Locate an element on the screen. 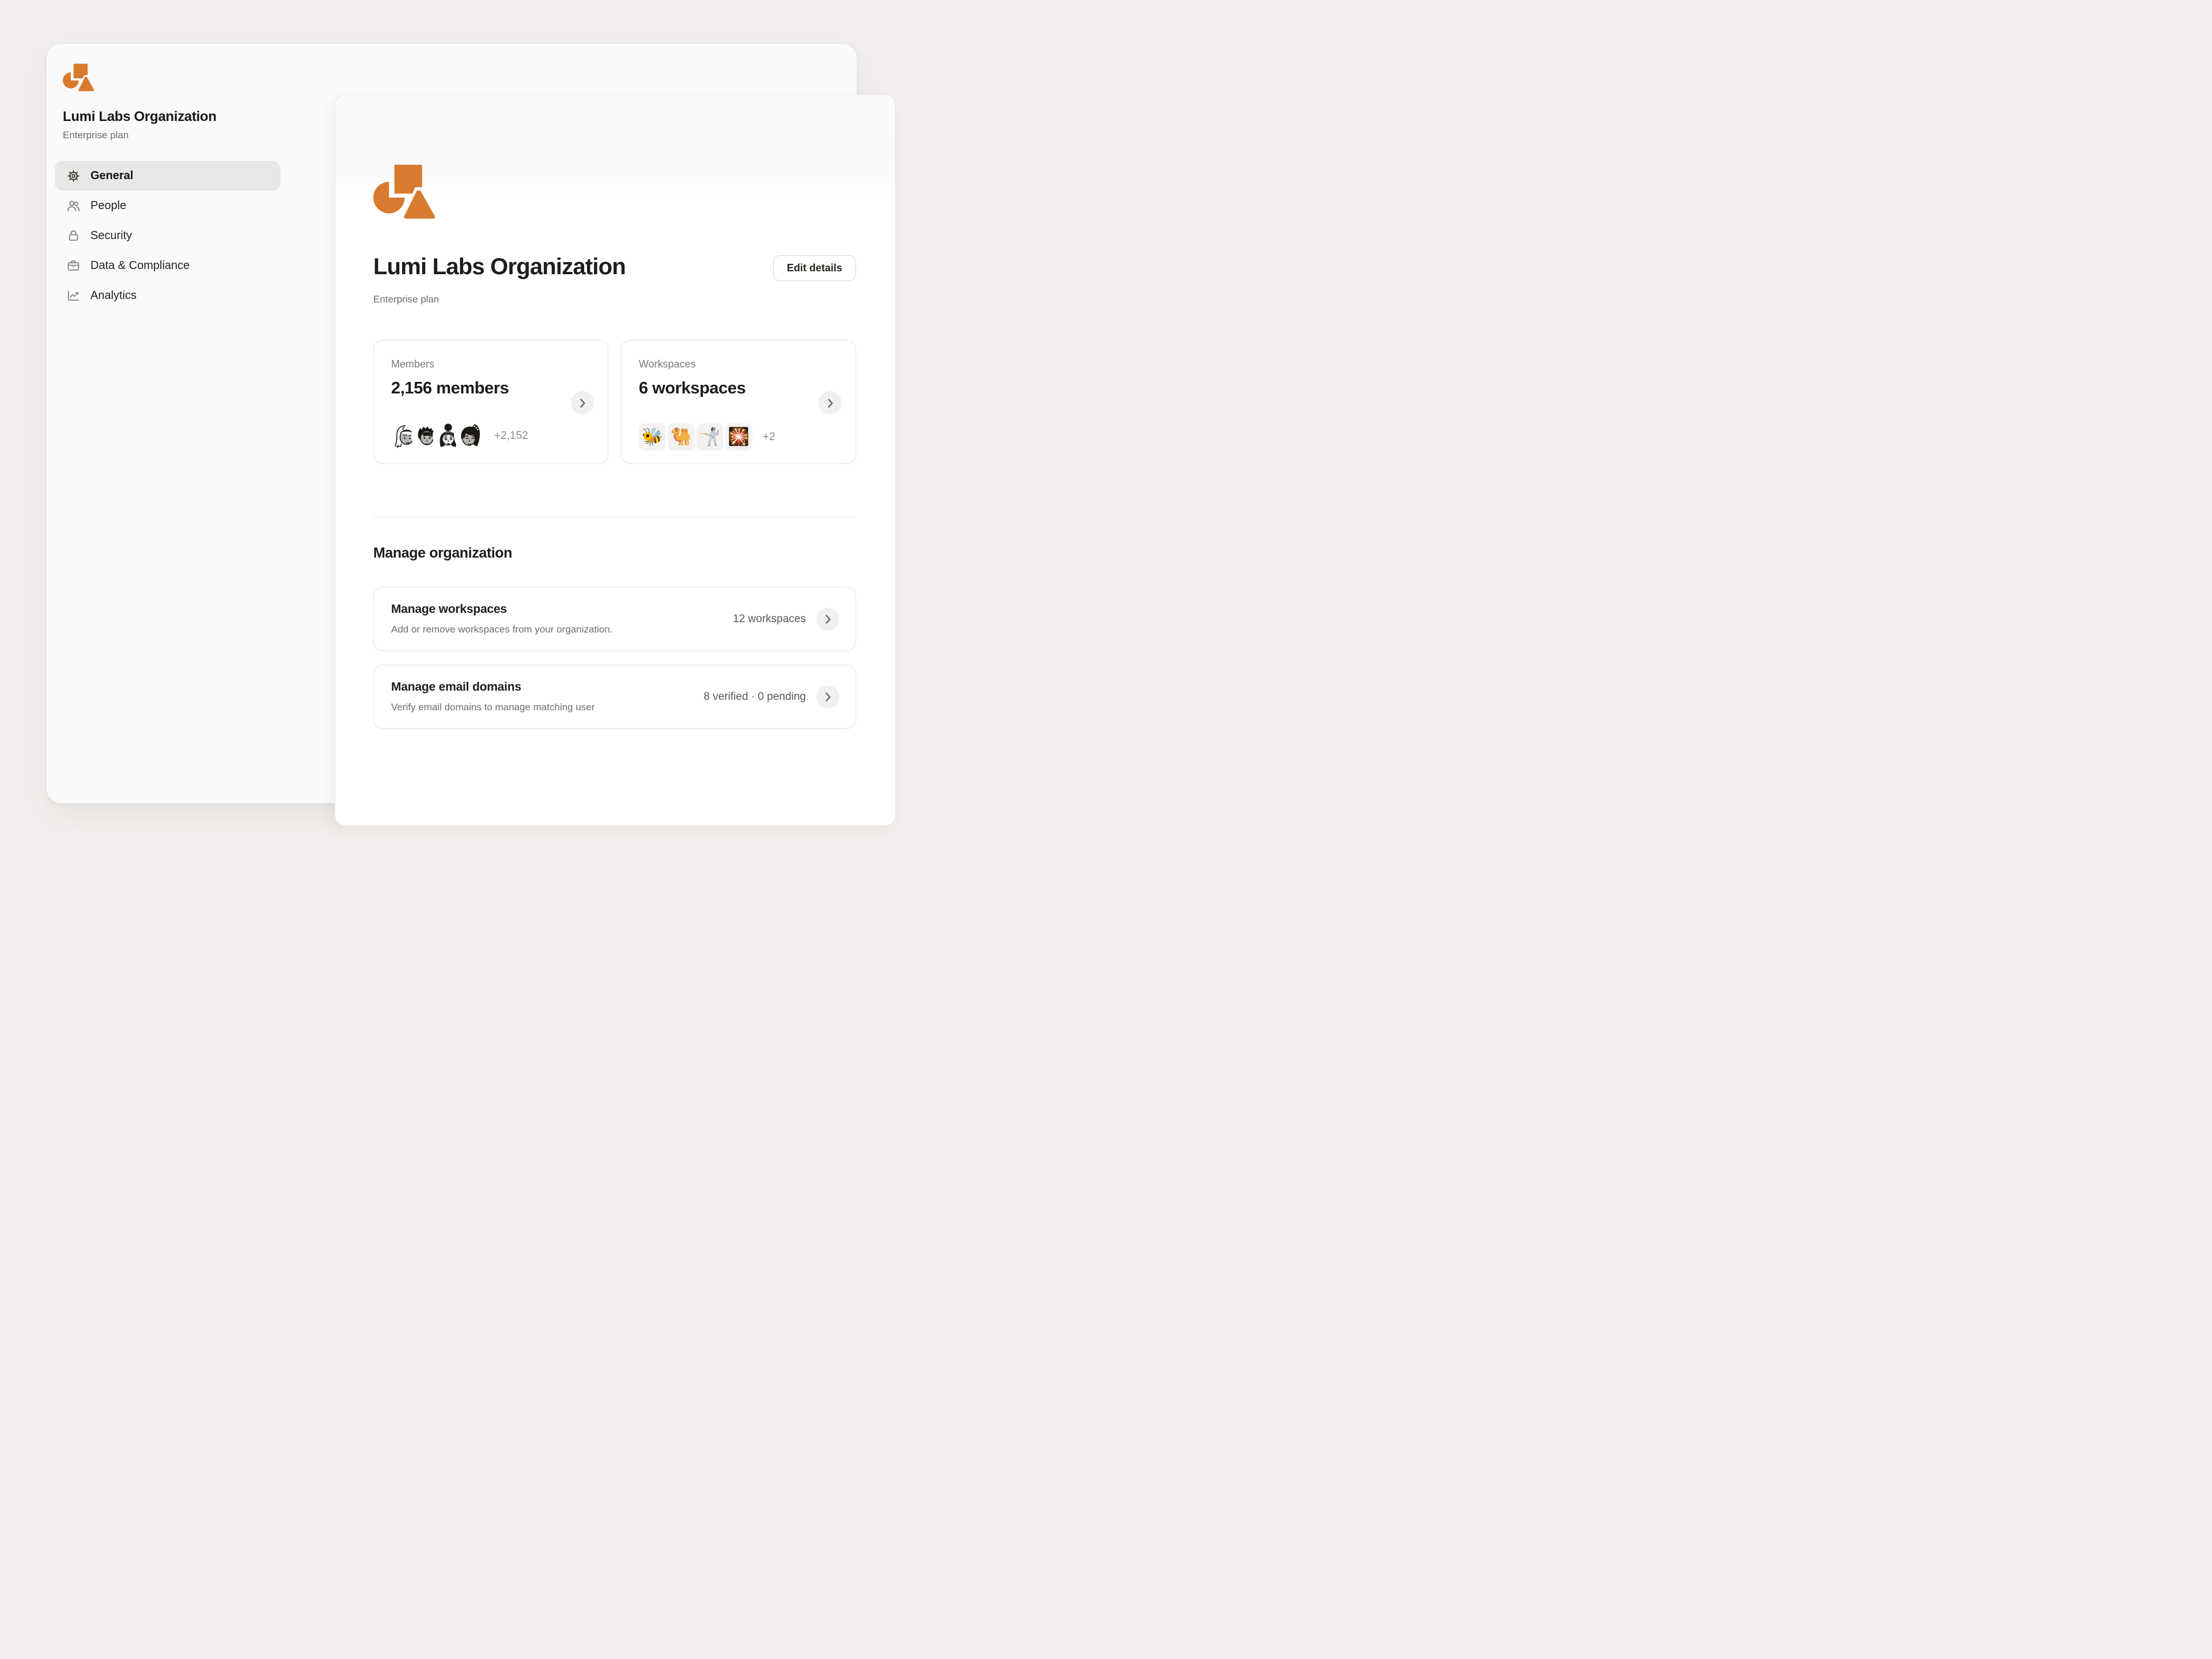  sidebar-item-label: People is located at coordinates (108, 205).